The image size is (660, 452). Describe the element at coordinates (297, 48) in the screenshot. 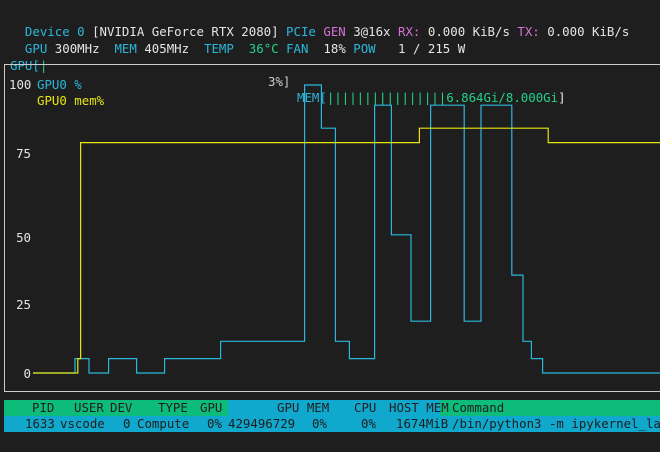

I see `fan-label: FAN` at that location.